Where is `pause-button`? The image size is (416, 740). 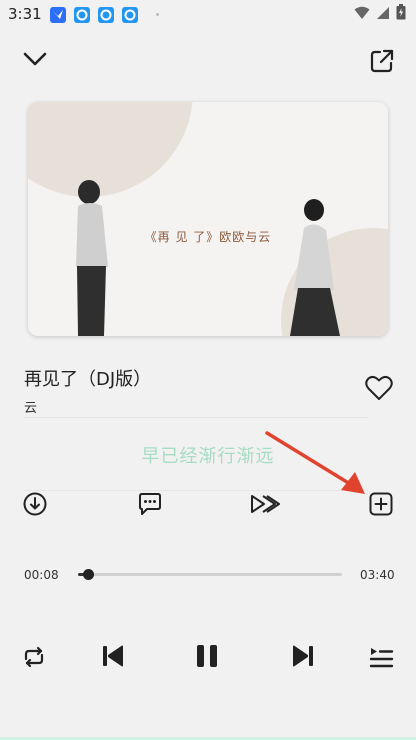
pause-button is located at coordinates (207, 658).